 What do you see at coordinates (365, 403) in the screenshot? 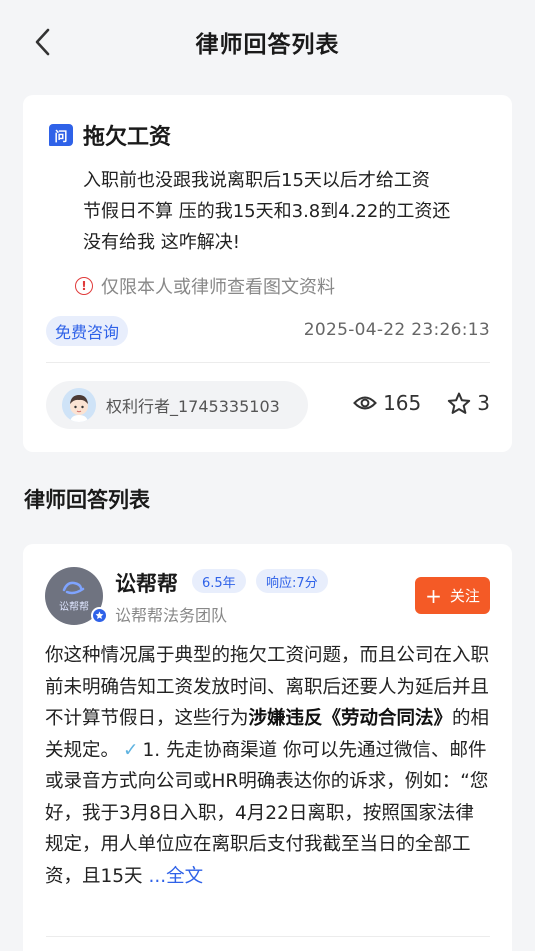
I see `eye-icon` at bounding box center [365, 403].